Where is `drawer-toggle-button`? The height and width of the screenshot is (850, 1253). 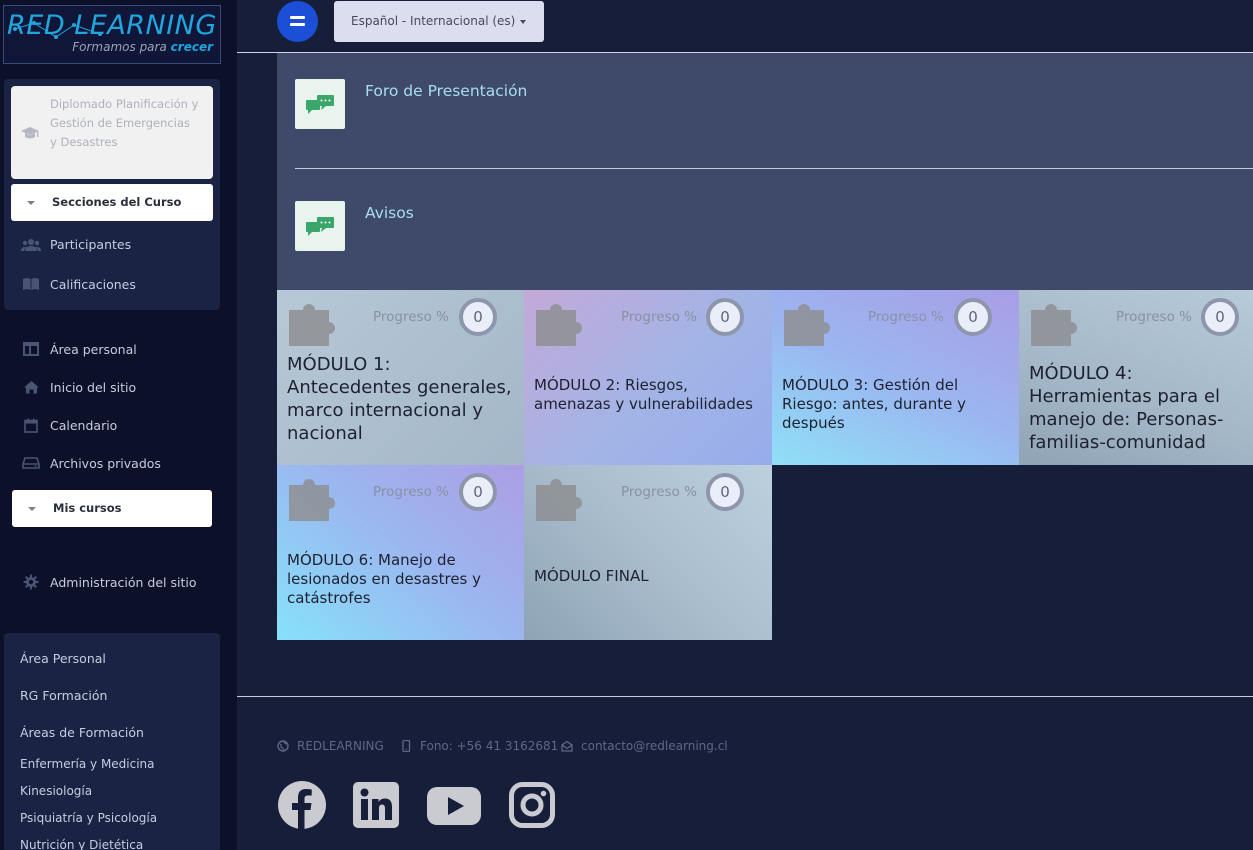
drawer-toggle-button is located at coordinates (297, 21).